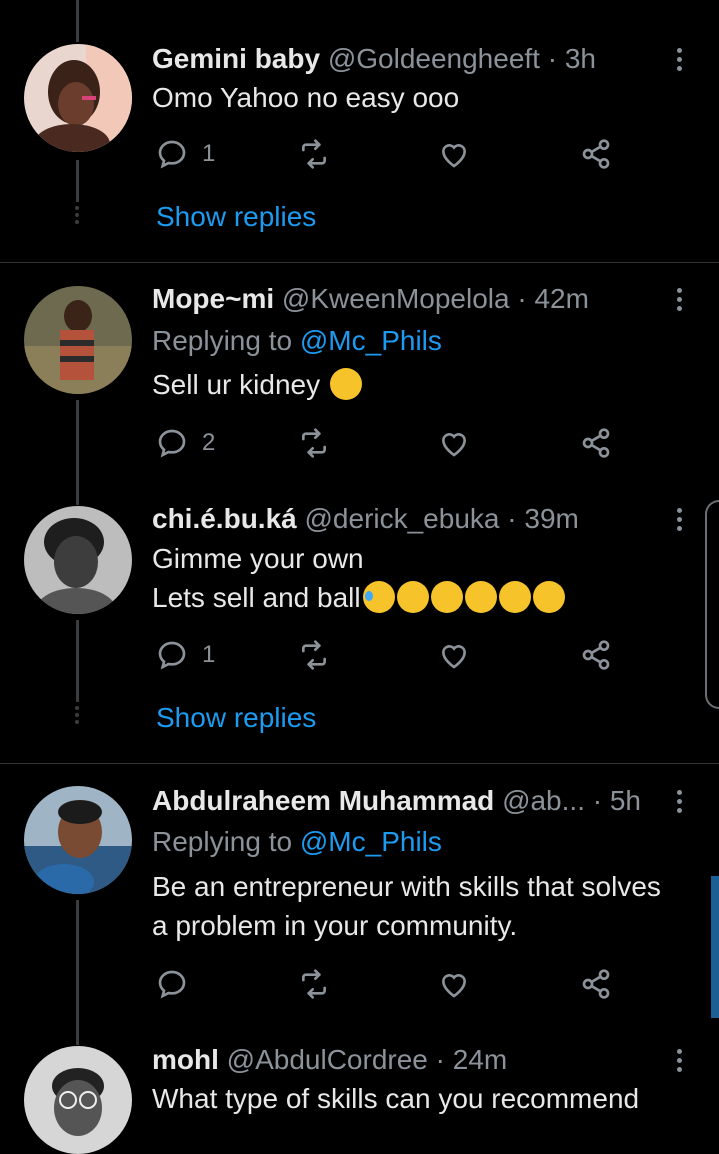  What do you see at coordinates (213, 298) in the screenshot?
I see `author-name: Mope~mi` at bounding box center [213, 298].